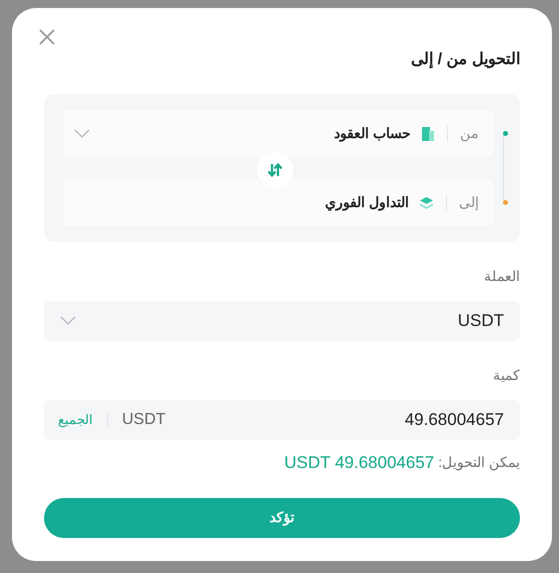  What do you see at coordinates (428, 134) in the screenshot?
I see `bars-icon` at bounding box center [428, 134].